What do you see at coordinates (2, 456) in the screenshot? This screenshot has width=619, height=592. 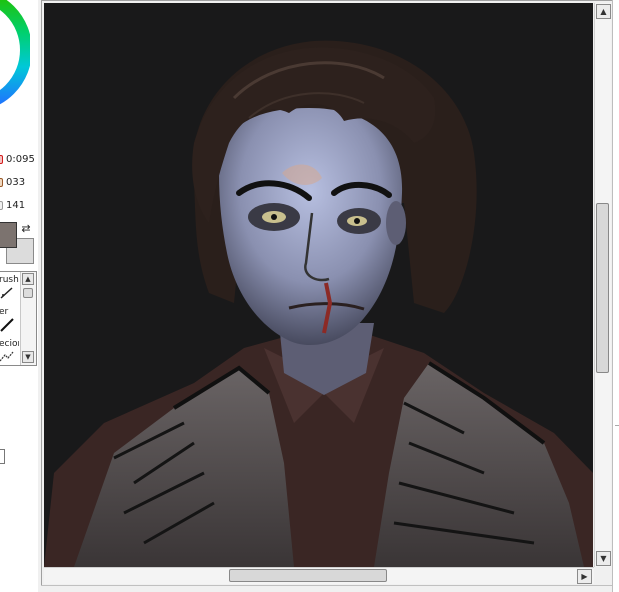 I see `option-box` at bounding box center [2, 456].